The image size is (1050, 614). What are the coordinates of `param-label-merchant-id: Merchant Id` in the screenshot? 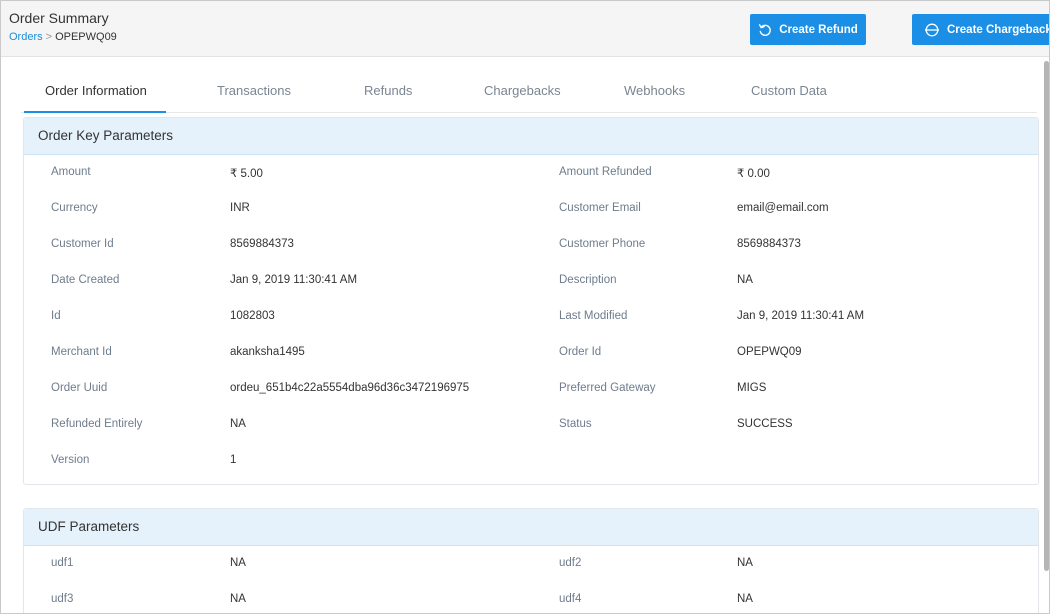 It's located at (81, 352).